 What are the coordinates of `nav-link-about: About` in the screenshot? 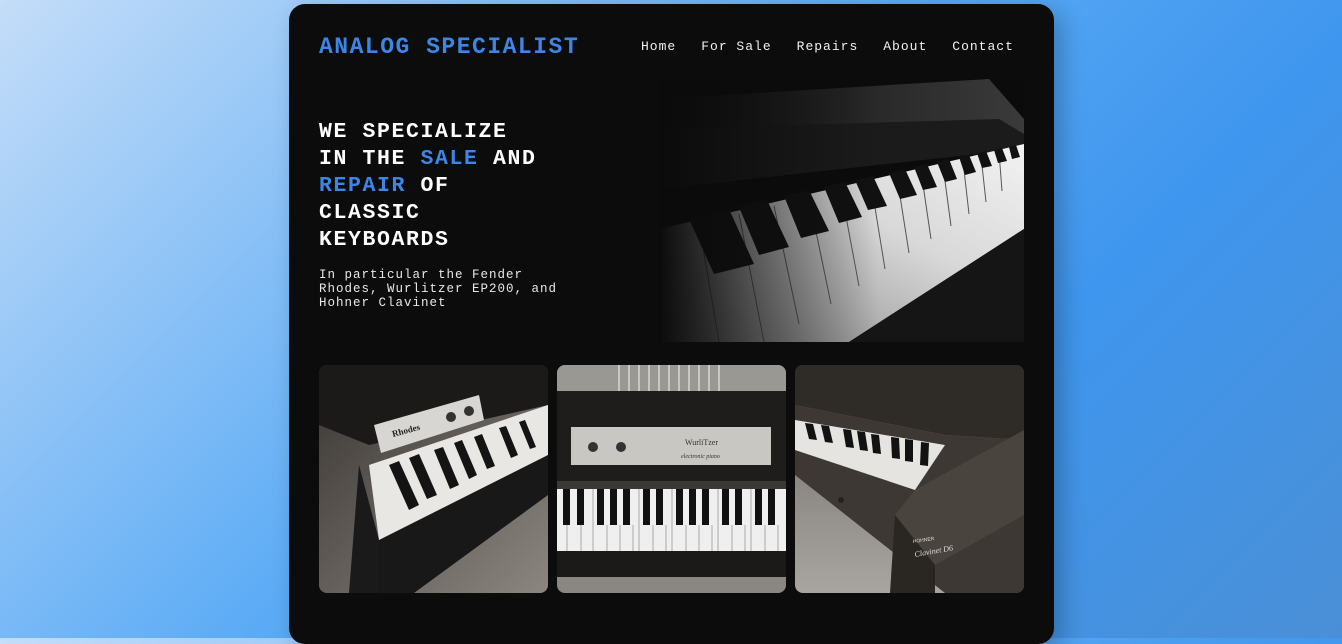 It's located at (905, 46).